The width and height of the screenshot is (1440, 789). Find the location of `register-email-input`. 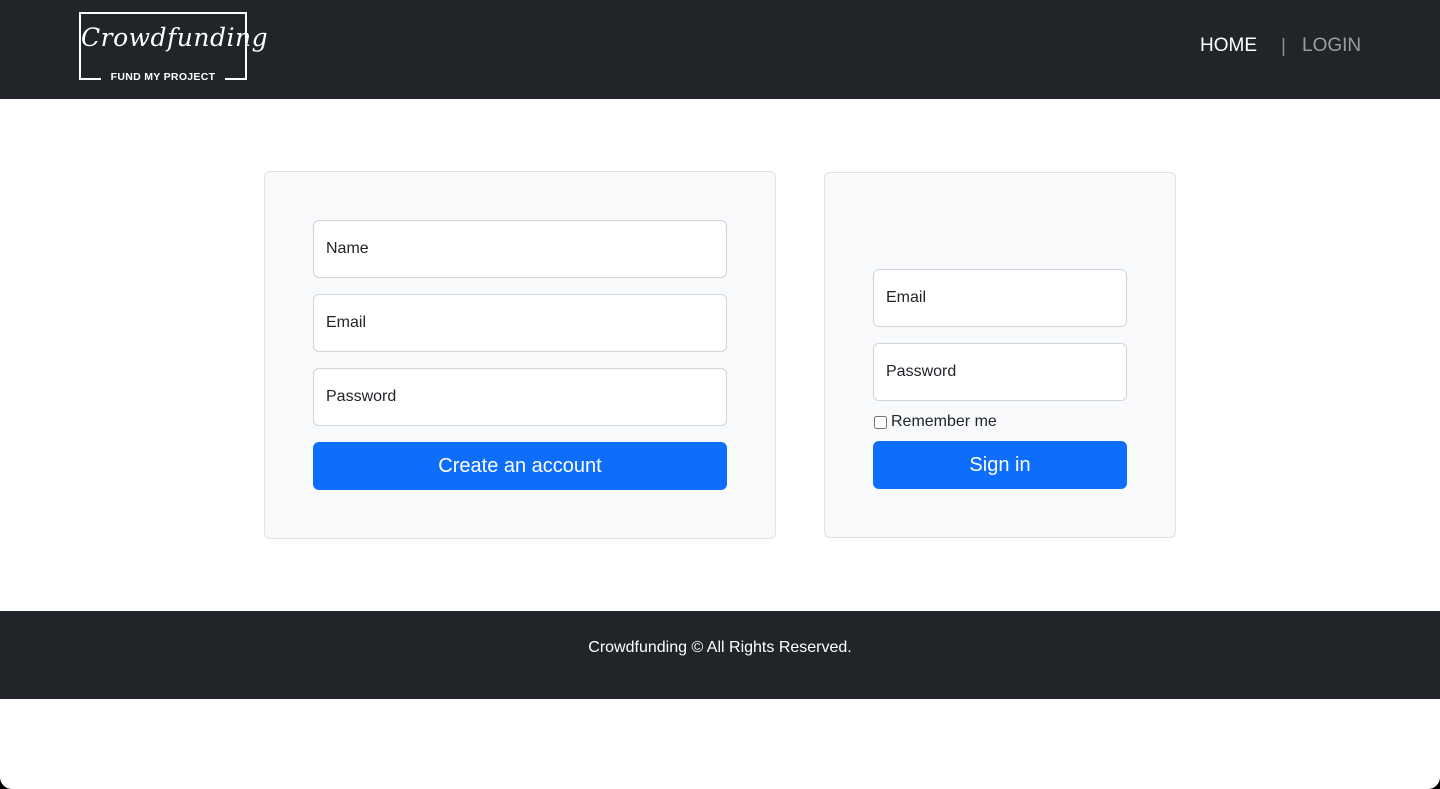

register-email-input is located at coordinates (520, 323).